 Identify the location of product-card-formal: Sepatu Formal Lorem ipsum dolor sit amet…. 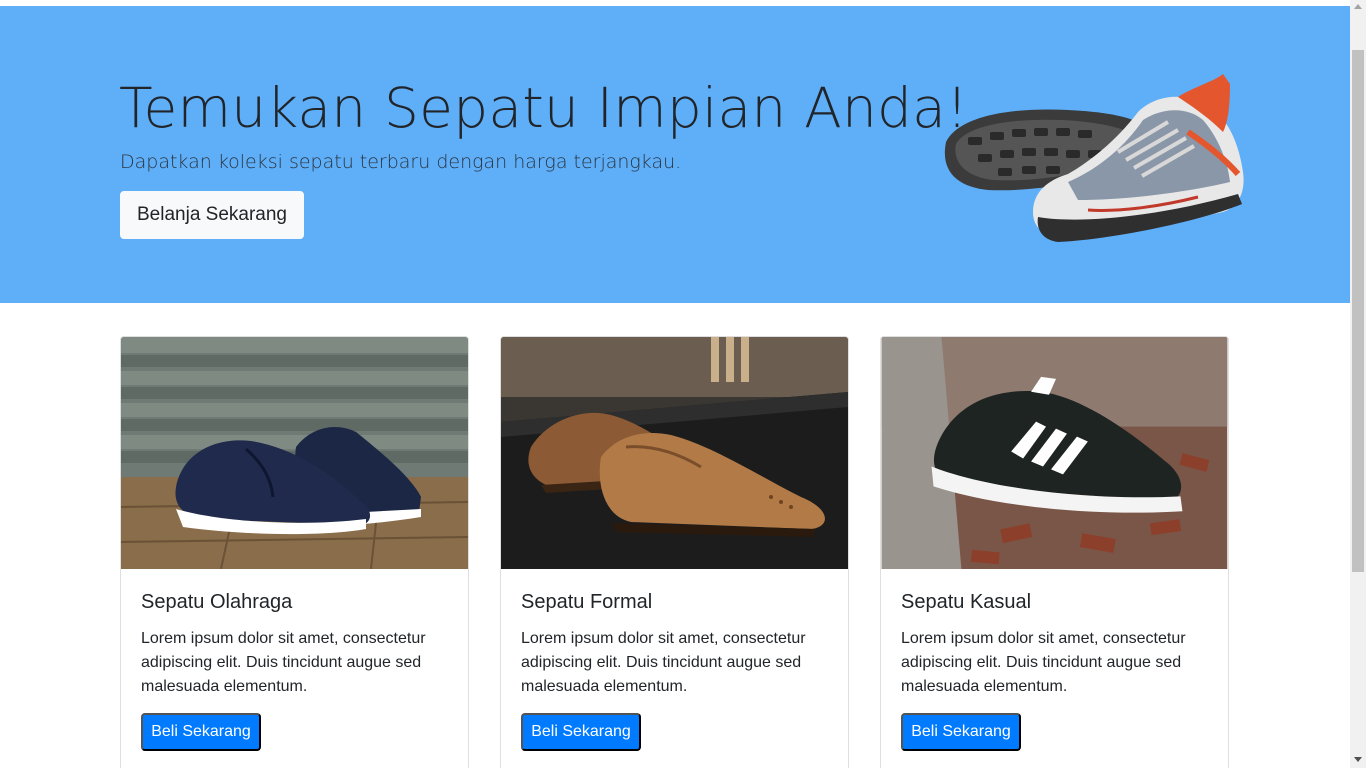
(674, 552).